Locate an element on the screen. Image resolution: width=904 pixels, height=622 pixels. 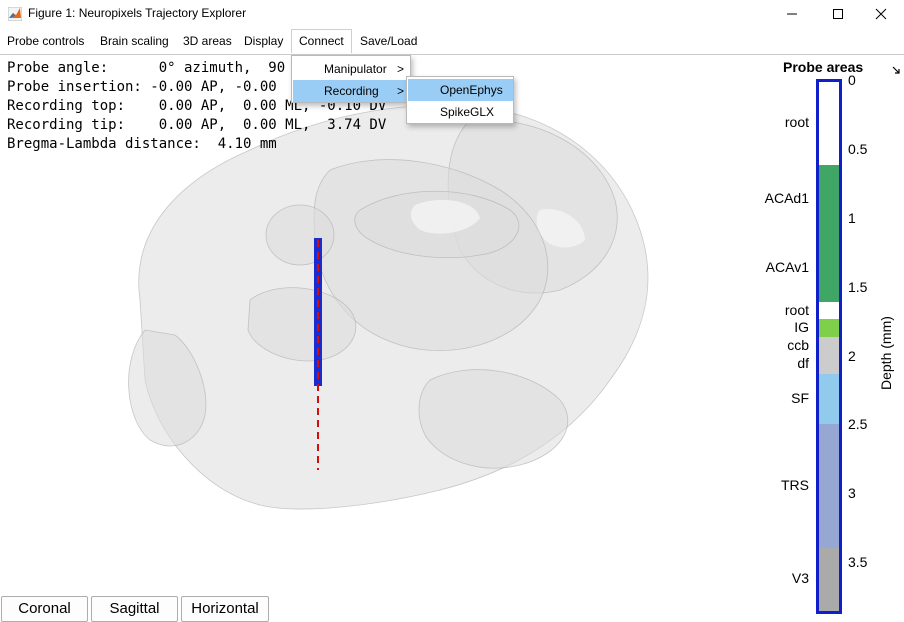
depth-tick-label: 0 is located at coordinates (852, 80).